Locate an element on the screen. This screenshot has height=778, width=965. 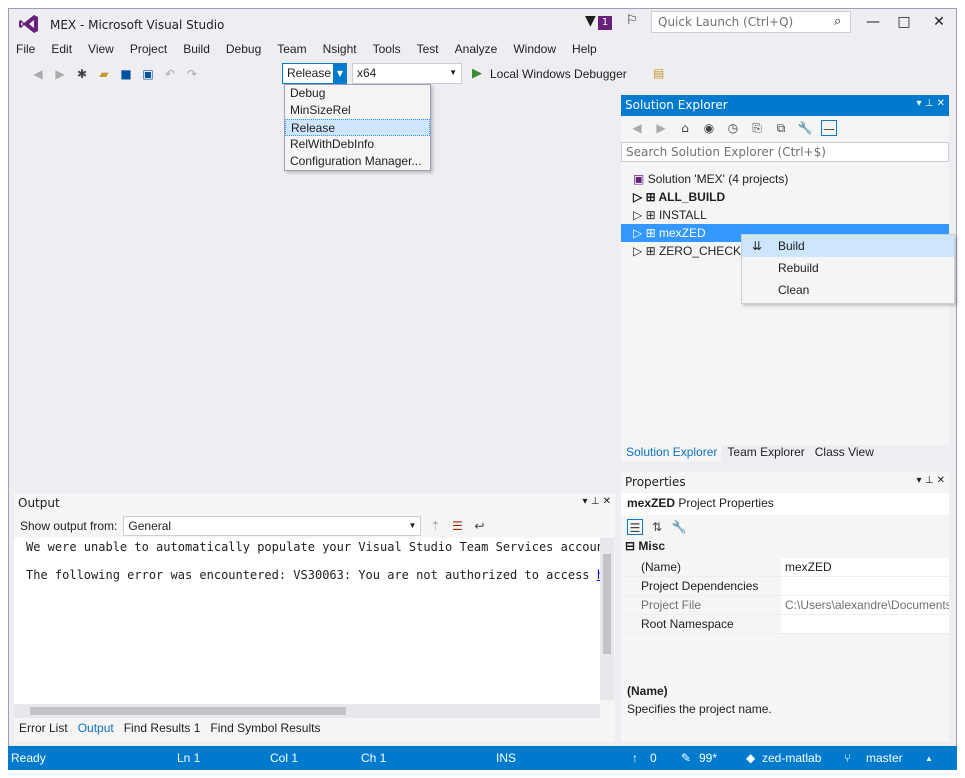
menu-debug: Debug is located at coordinates (243, 50).